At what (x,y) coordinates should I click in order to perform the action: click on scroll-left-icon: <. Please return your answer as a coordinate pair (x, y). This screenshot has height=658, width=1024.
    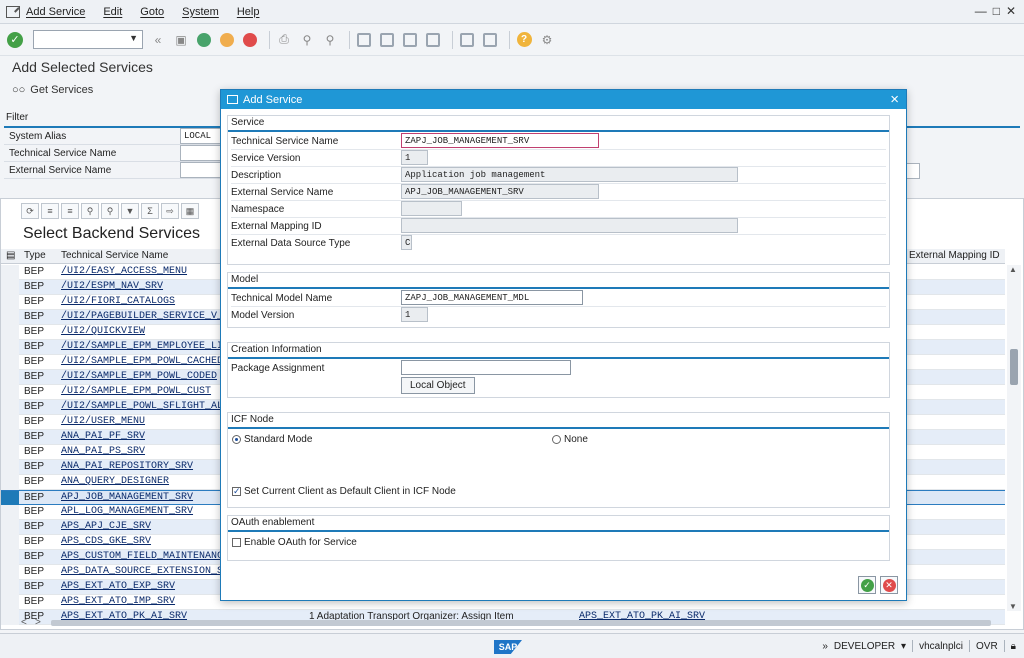
    Looking at the image, I should click on (24, 622).